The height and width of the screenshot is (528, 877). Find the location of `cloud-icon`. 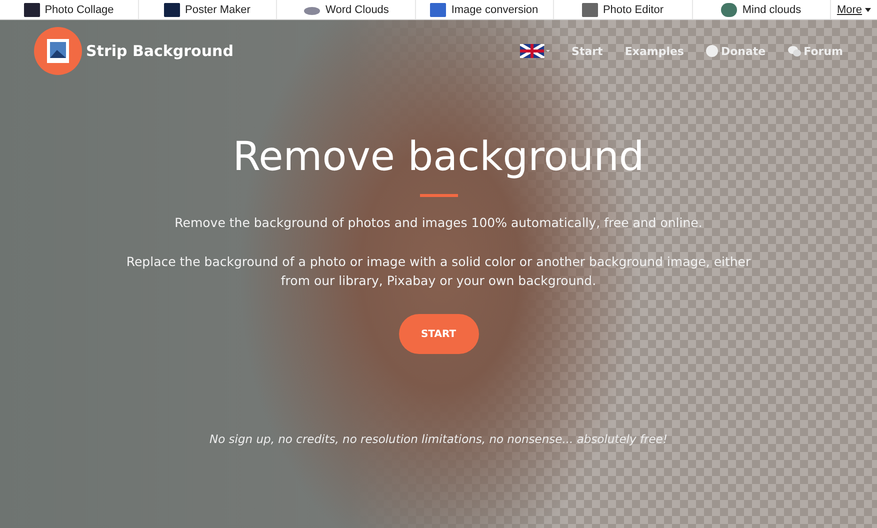

cloud-icon is located at coordinates (311, 9).